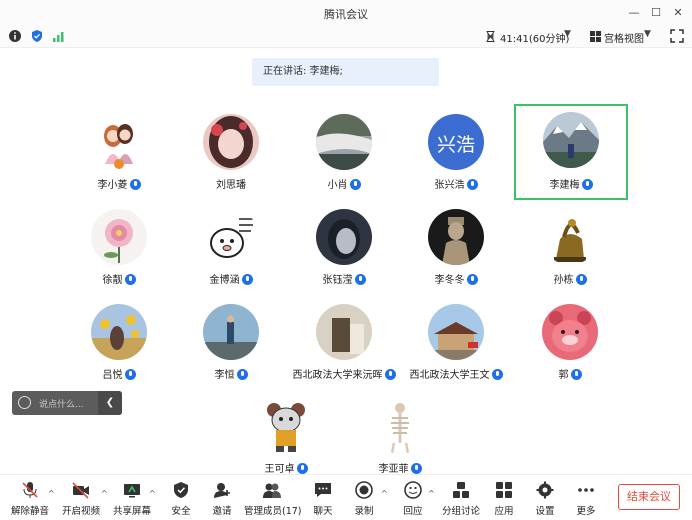 This screenshot has width=692, height=520. What do you see at coordinates (222, 511) in the screenshot?
I see `invite-label: 邀请` at bounding box center [222, 511].